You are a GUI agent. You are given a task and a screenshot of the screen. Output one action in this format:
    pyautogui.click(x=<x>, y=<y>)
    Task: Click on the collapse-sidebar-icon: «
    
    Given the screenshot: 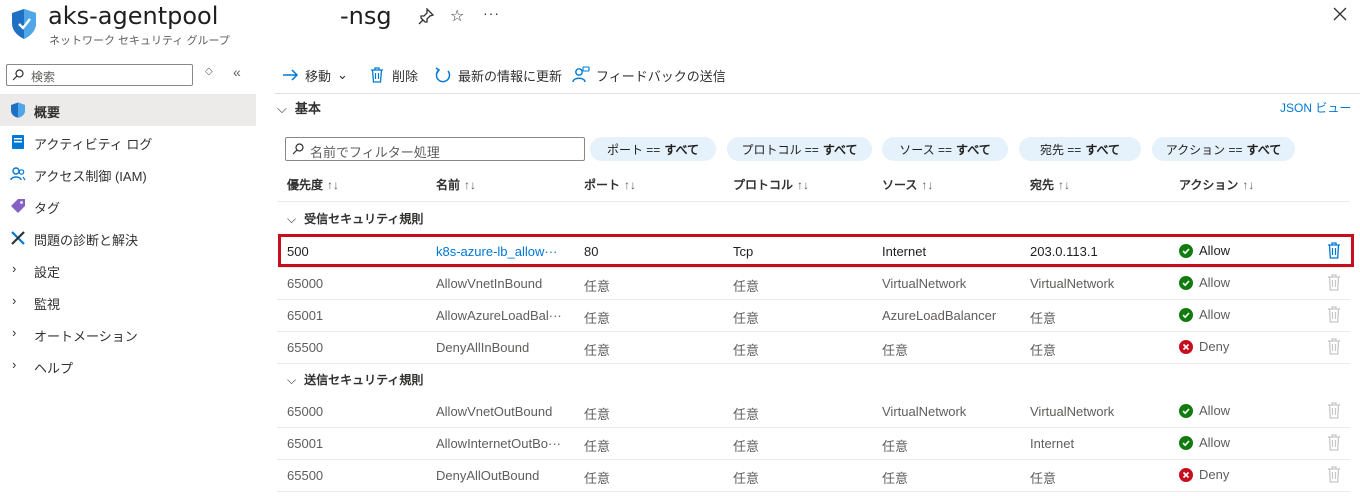 What is the action you would take?
    pyautogui.click(x=237, y=72)
    